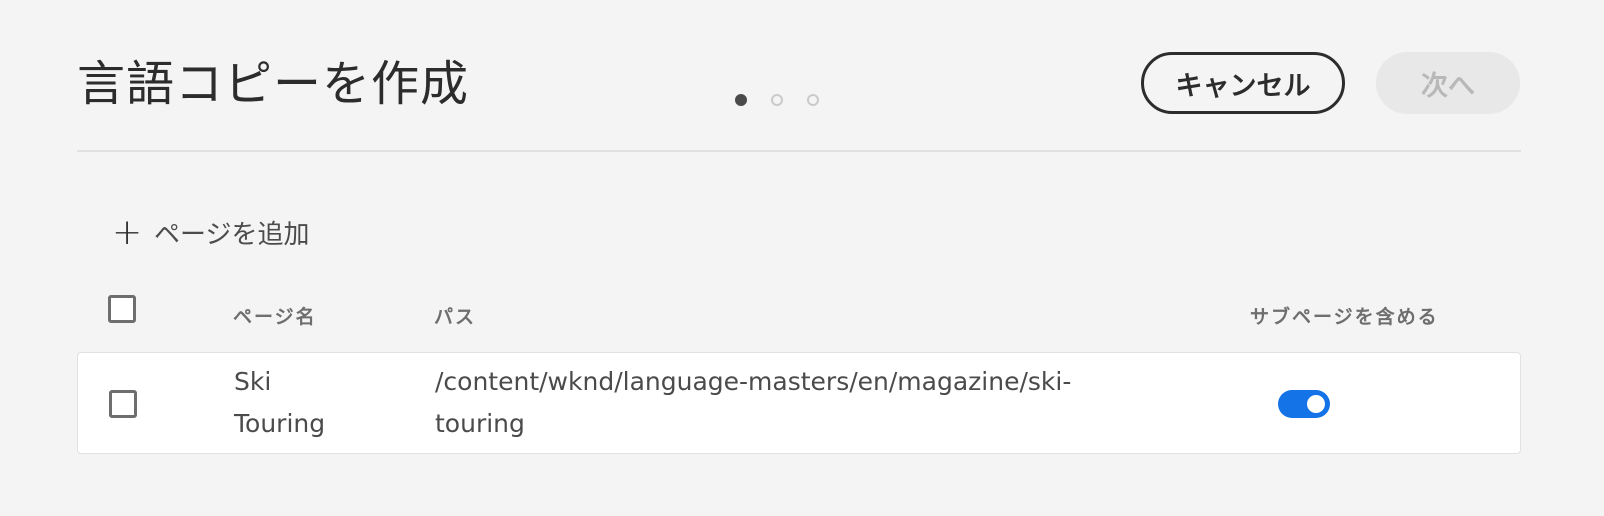 Image resolution: width=1604 pixels, height=516 pixels. Describe the element at coordinates (1316, 404) in the screenshot. I see `toggle-knob` at that location.